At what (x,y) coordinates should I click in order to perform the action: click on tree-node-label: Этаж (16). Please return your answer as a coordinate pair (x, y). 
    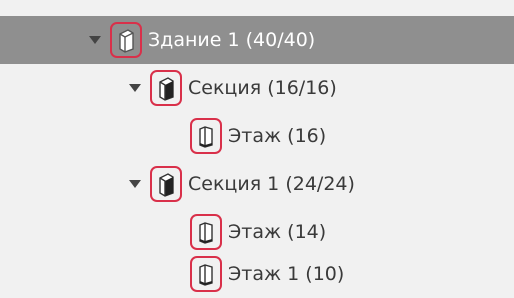
    Looking at the image, I should click on (277, 136).